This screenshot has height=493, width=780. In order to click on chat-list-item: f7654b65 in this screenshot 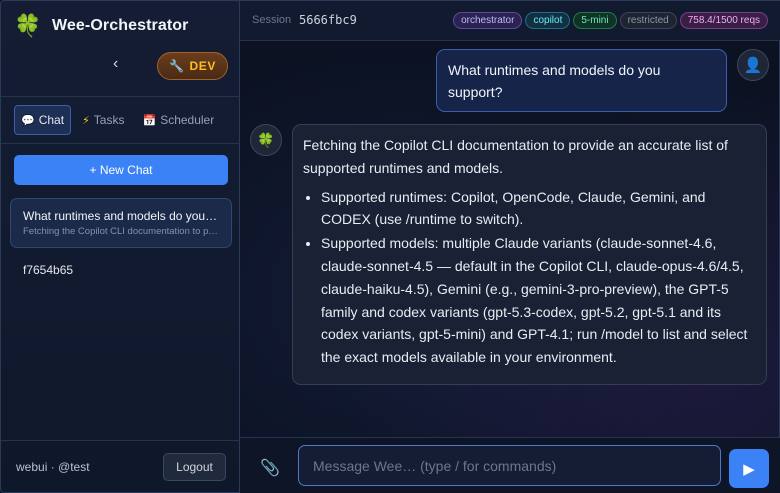, I will do `click(48, 270)`.